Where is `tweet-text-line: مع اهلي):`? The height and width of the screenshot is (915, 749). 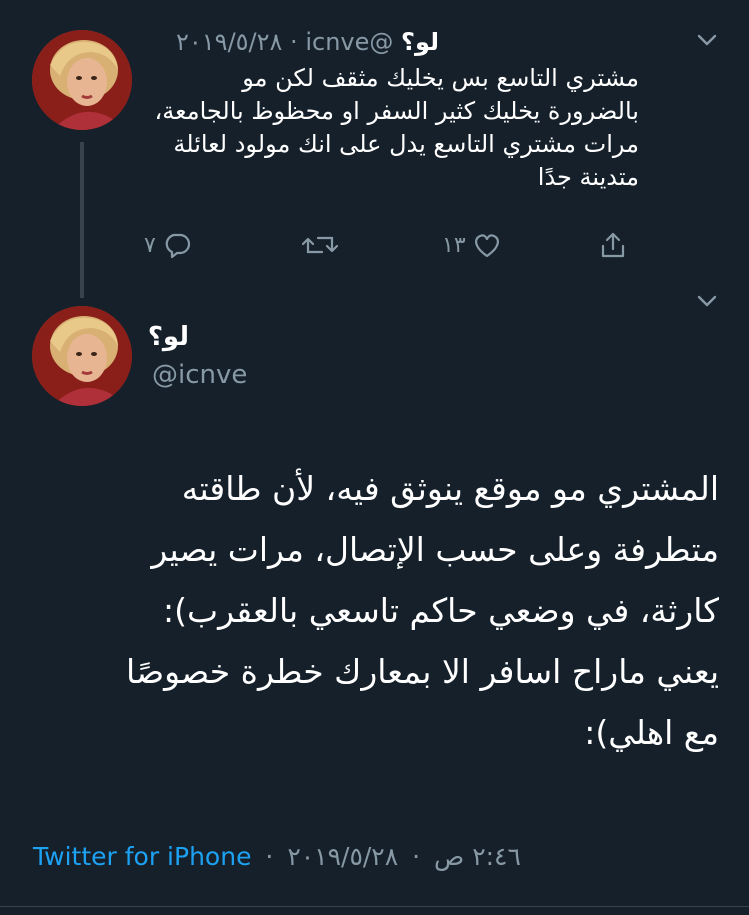
tweet-text-line: مع اهلي): is located at coordinates (651, 732).